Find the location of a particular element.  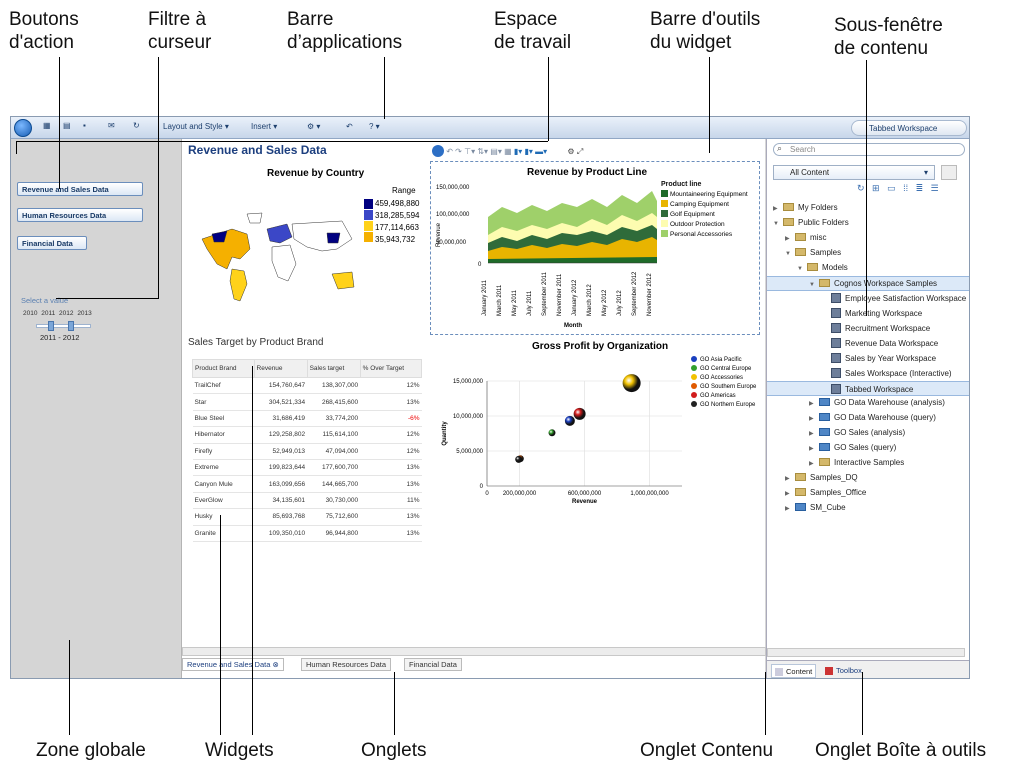

tree-item: Tabbed Workspace is located at coordinates (868, 388).